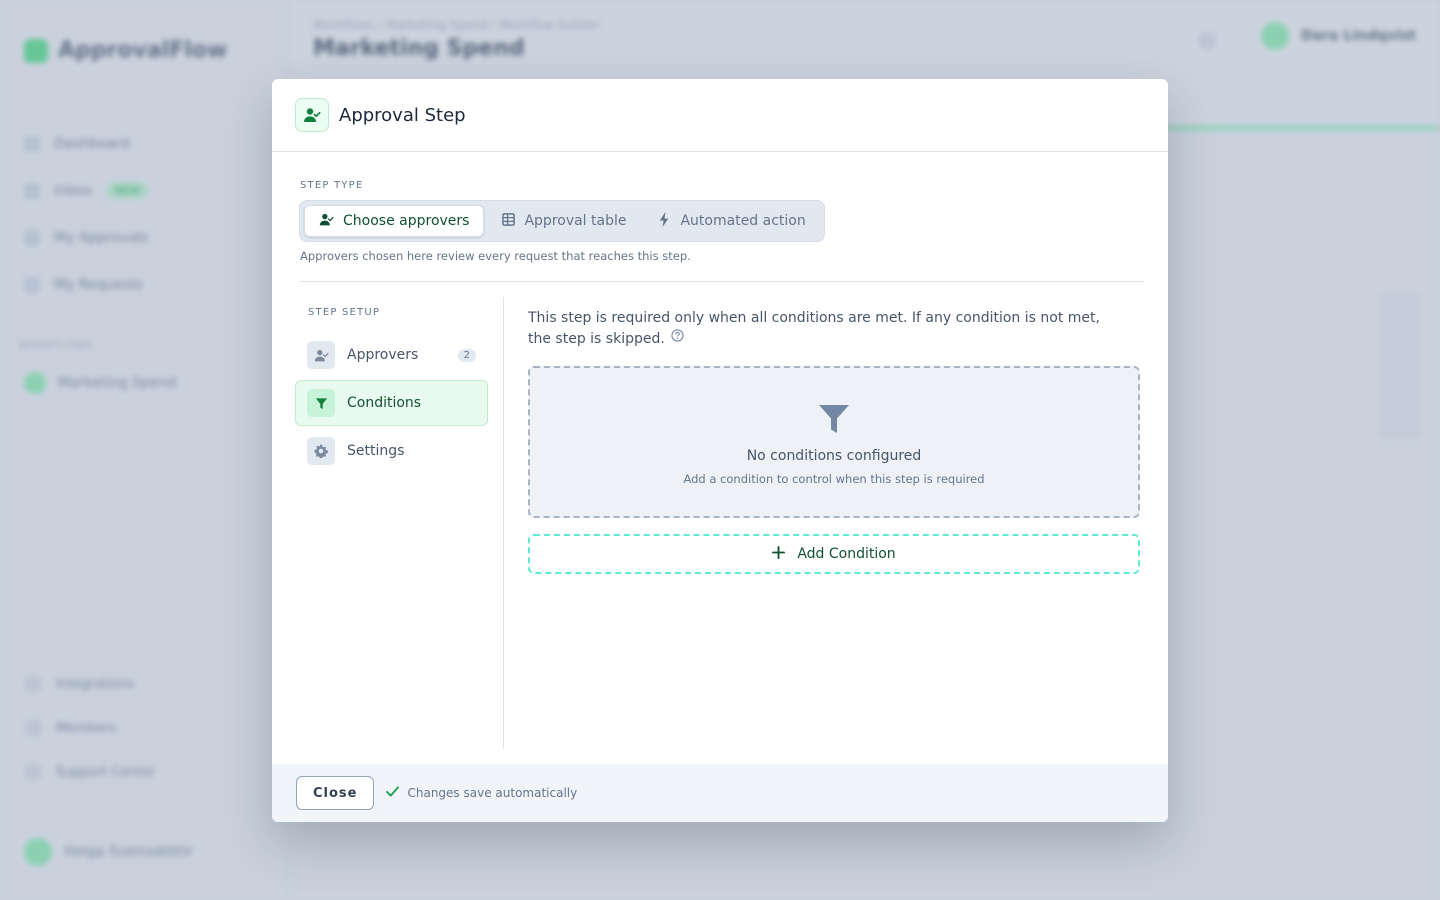 The width and height of the screenshot is (1440, 900). I want to click on step-type-choose-approvers: Choose approvers, so click(394, 221).